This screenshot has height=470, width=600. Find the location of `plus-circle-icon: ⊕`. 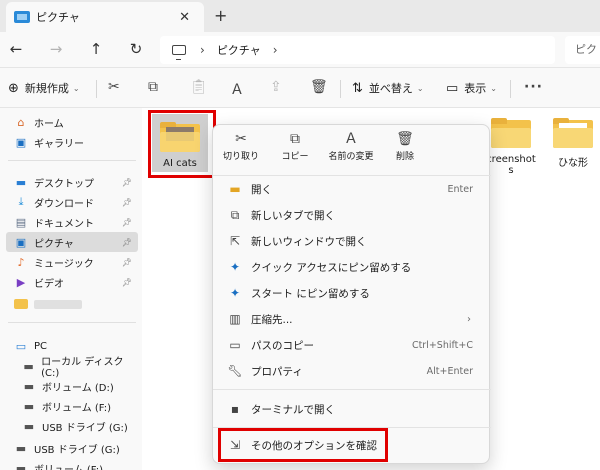

plus-circle-icon: ⊕ is located at coordinates (13, 88).